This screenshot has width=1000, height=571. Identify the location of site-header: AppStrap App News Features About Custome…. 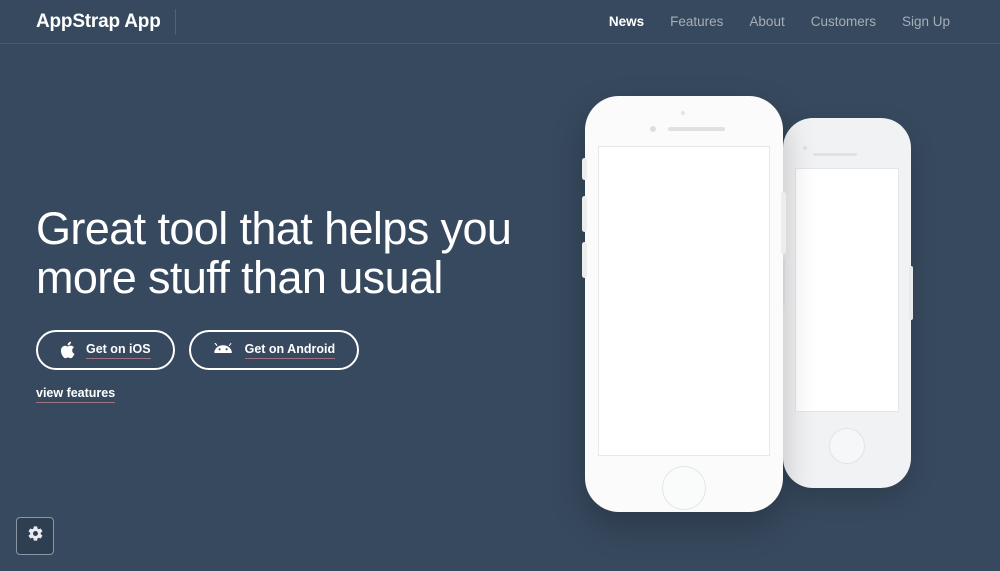
(500, 22).